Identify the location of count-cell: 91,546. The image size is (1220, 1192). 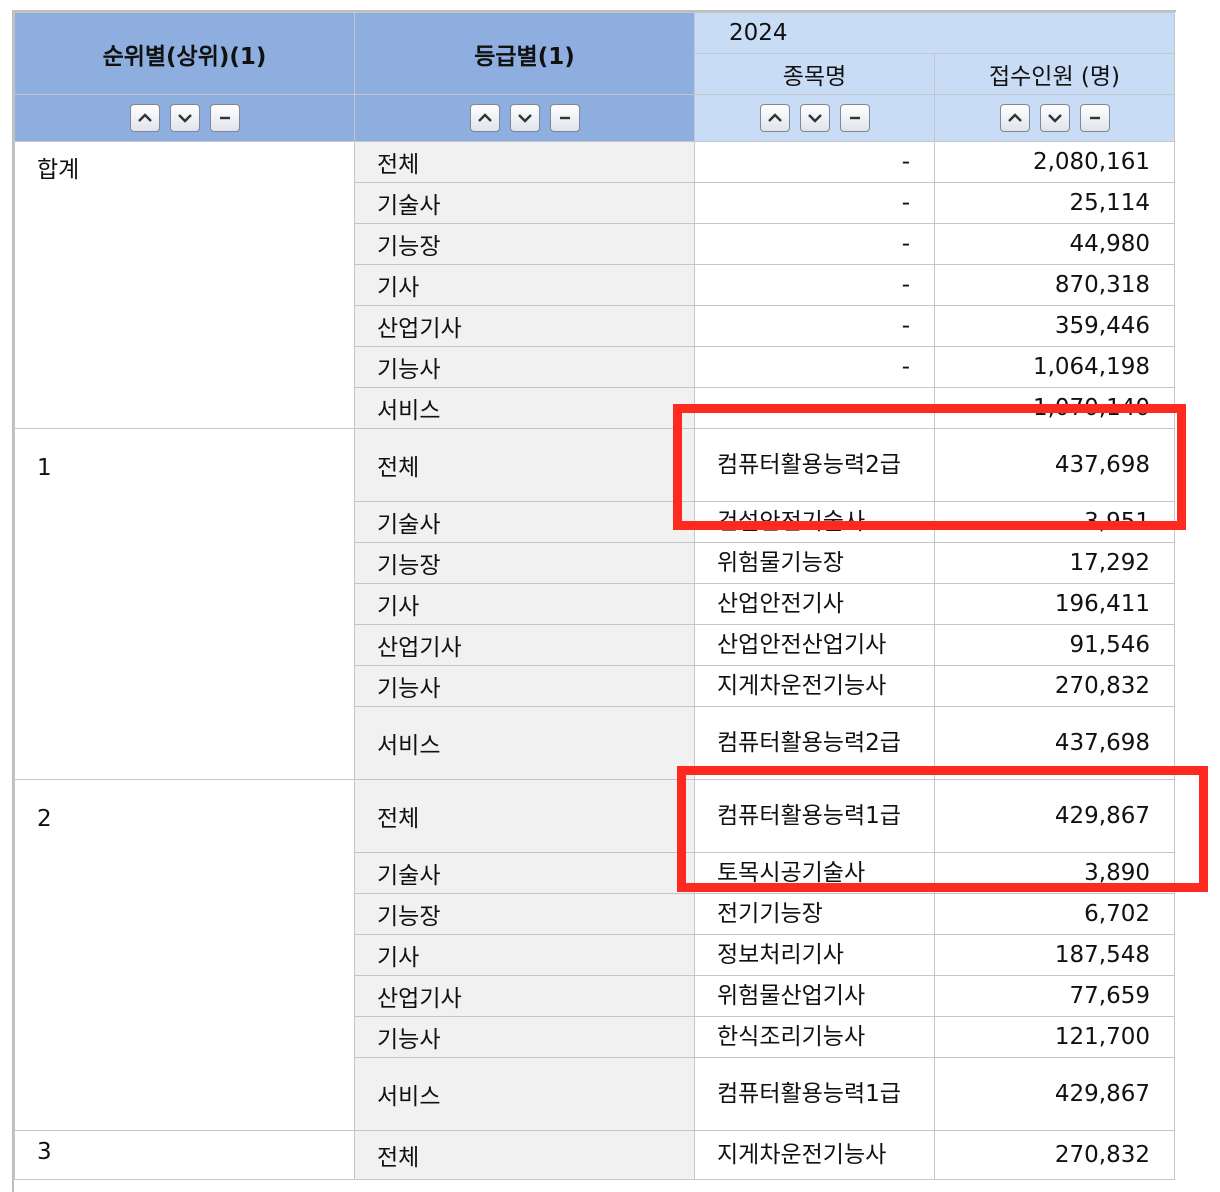
(1054, 645).